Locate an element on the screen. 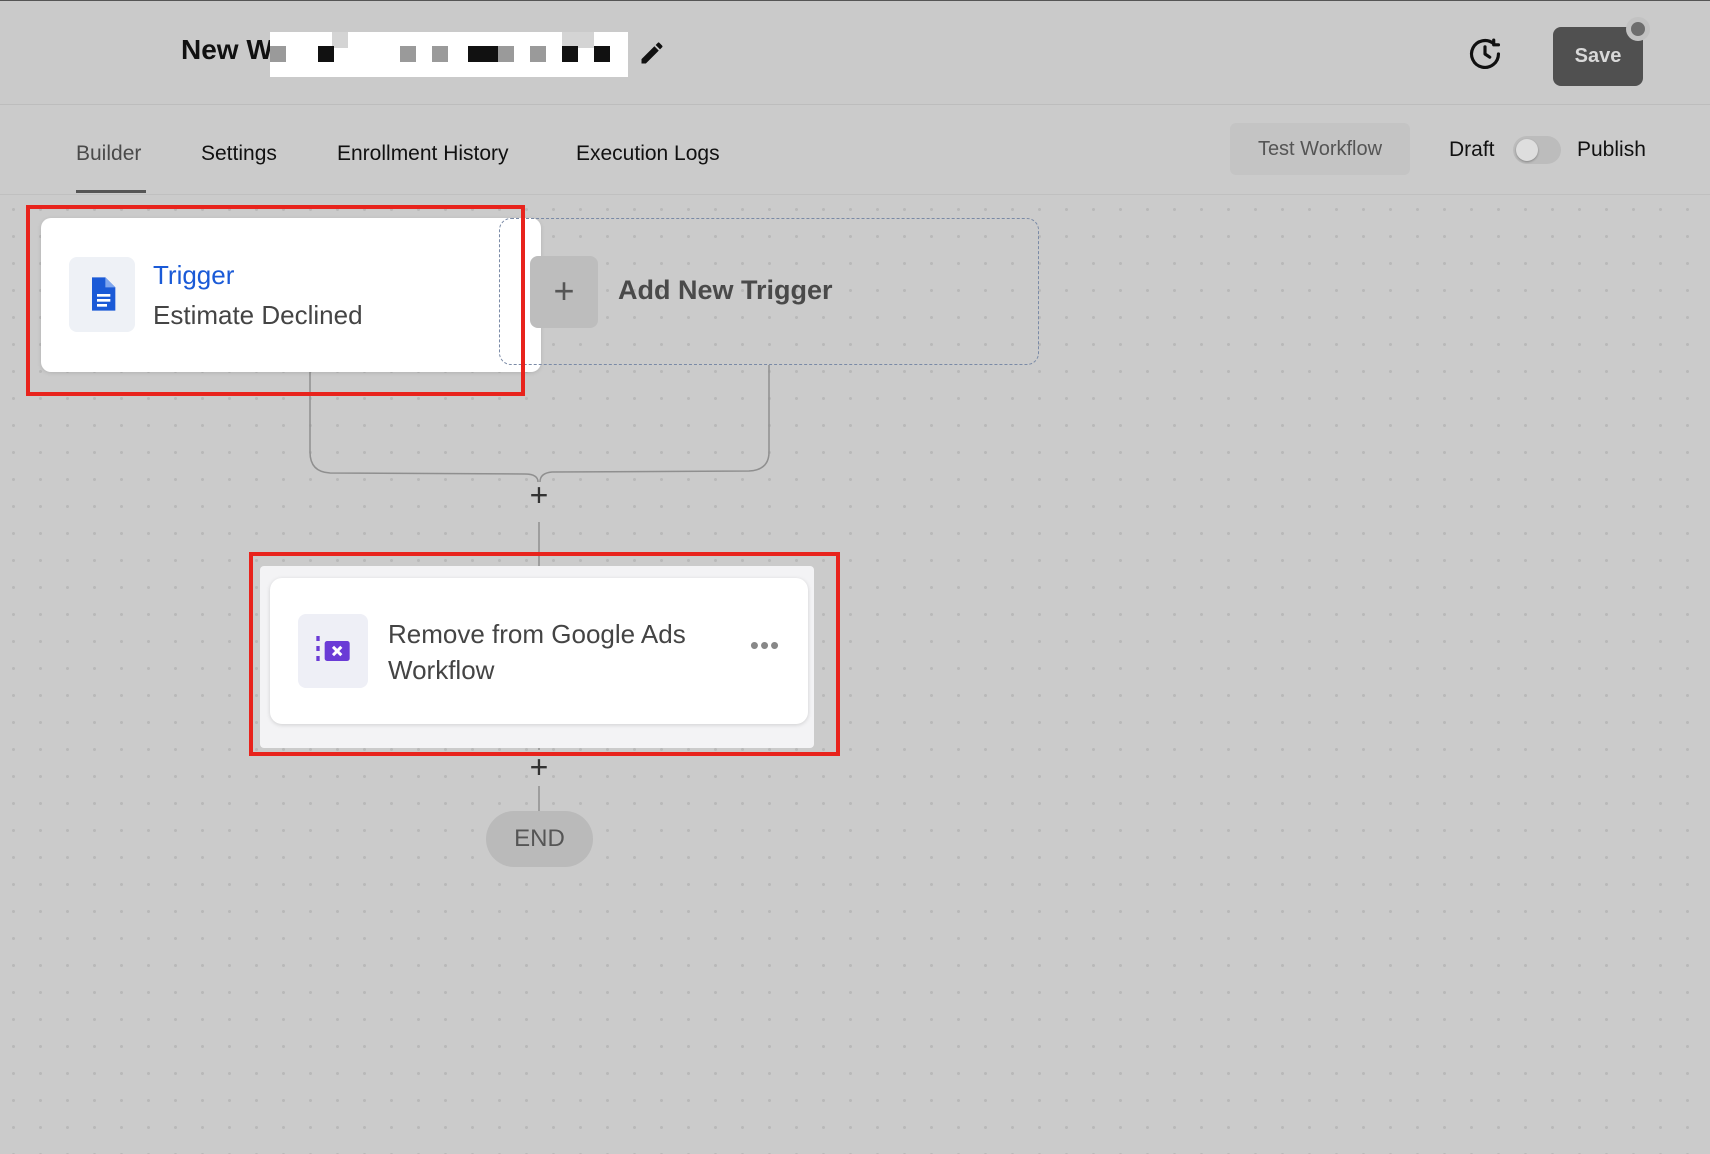  add-step-plus-button: + is located at coordinates (539, 495).